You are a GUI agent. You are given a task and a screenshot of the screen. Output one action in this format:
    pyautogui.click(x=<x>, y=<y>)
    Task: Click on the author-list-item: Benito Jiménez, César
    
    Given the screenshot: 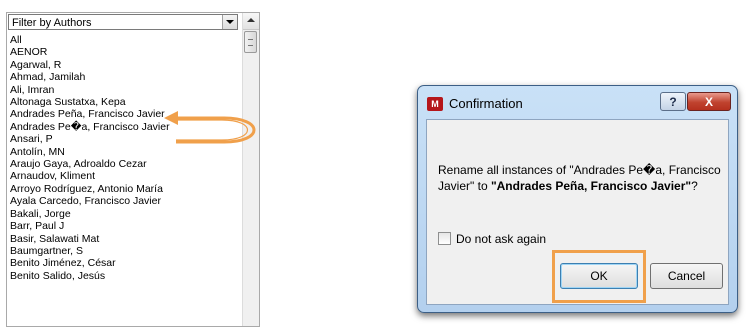 What is the action you would take?
    pyautogui.click(x=90, y=263)
    